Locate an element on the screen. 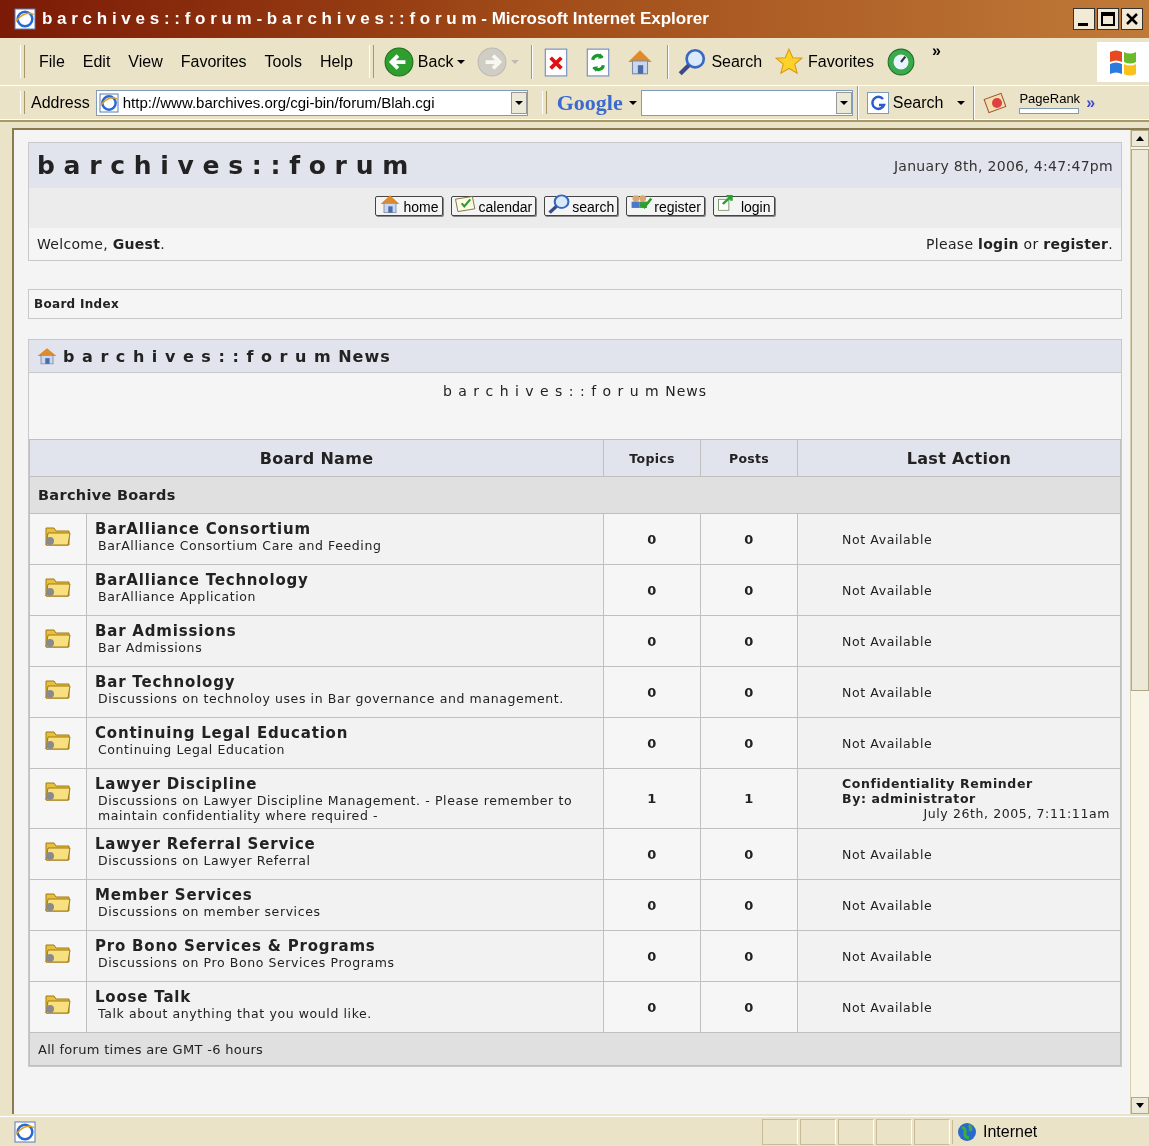 This screenshot has height=1146, width=1149. category-row: Barchive Boards is located at coordinates (575, 495).